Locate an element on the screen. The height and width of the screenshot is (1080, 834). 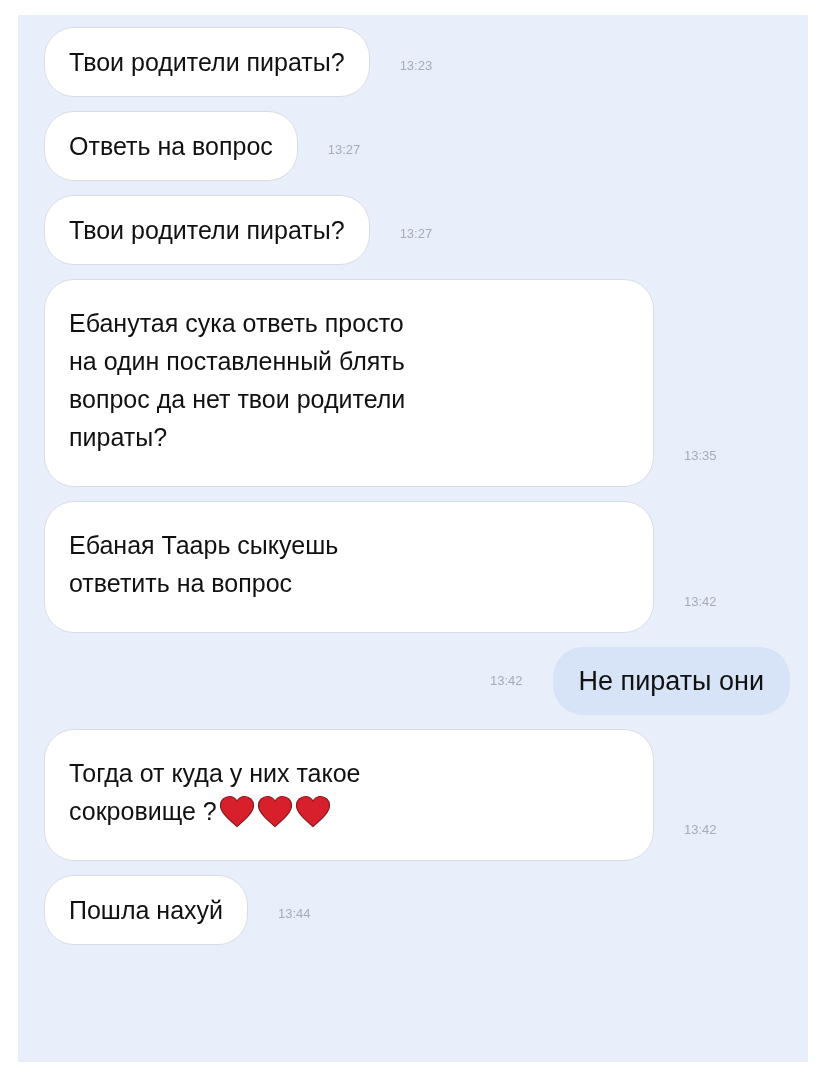
message-text: Ответь на вопрос is located at coordinates (171, 146).